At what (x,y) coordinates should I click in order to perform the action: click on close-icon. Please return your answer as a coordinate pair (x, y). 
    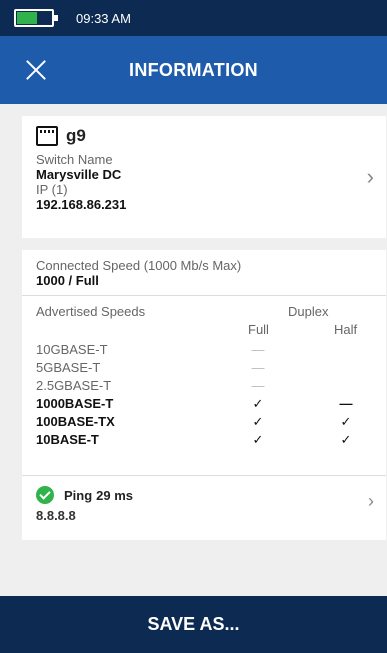
    Looking at the image, I should click on (36, 70).